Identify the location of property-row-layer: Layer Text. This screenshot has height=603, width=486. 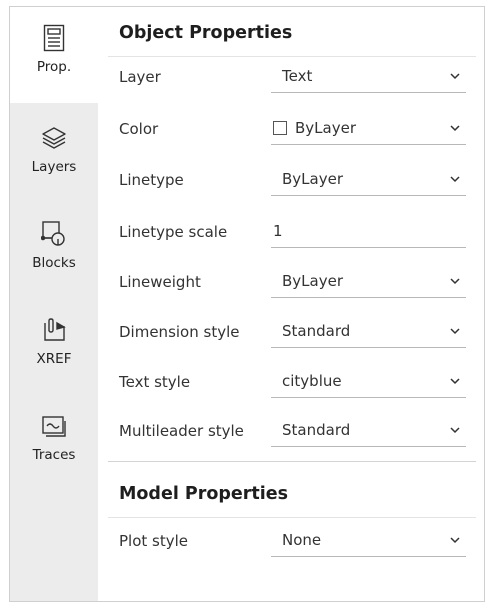
(292, 77).